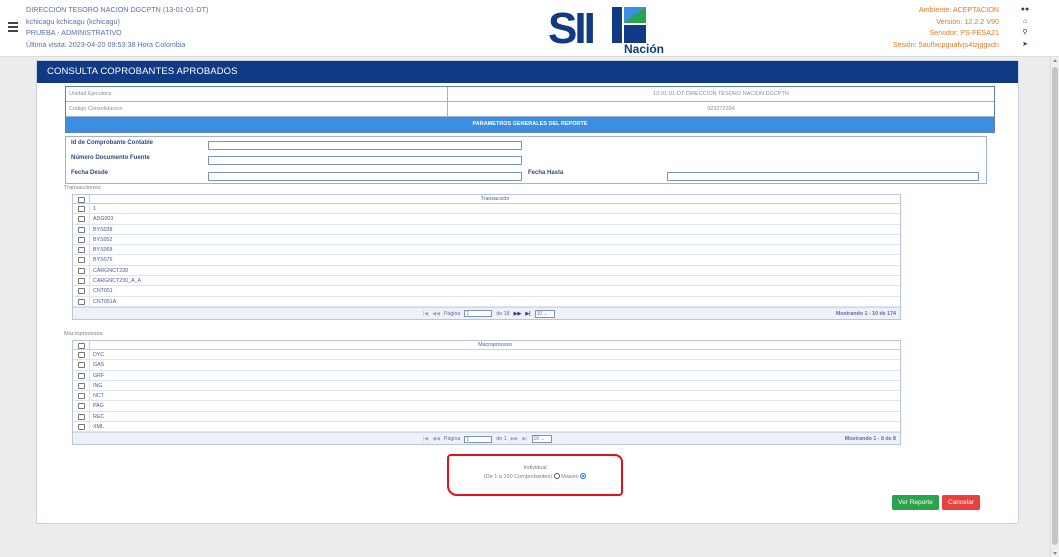 The height and width of the screenshot is (557, 1059). I want to click on users-icon: ●●, so click(1025, 10).